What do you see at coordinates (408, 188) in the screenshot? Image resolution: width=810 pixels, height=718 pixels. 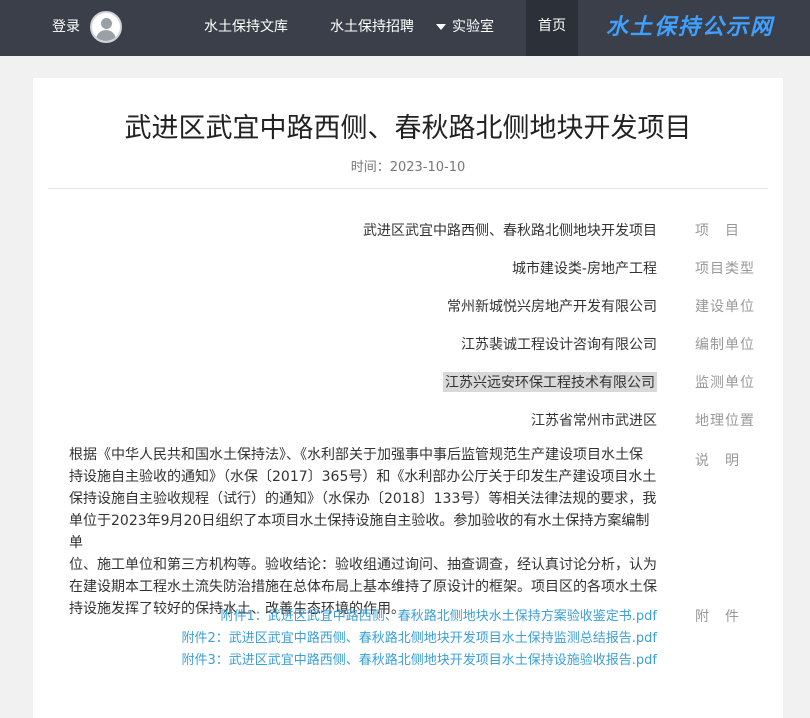 I see `divider` at bounding box center [408, 188].